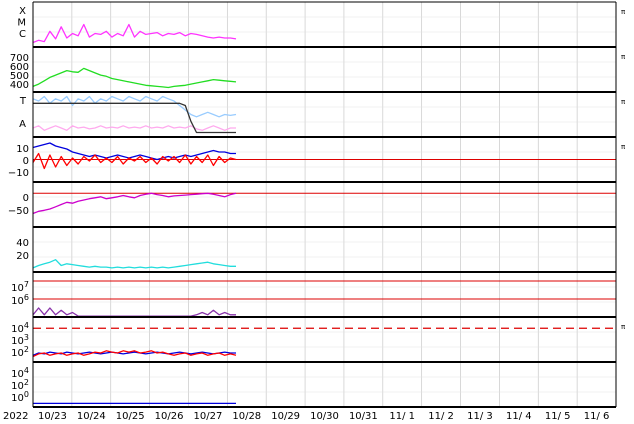 Image resolution: width=634 pixels, height=424 pixels. Describe the element at coordinates (597, 416) in the screenshot. I see `x-tick-label: 11/ 6` at that location.